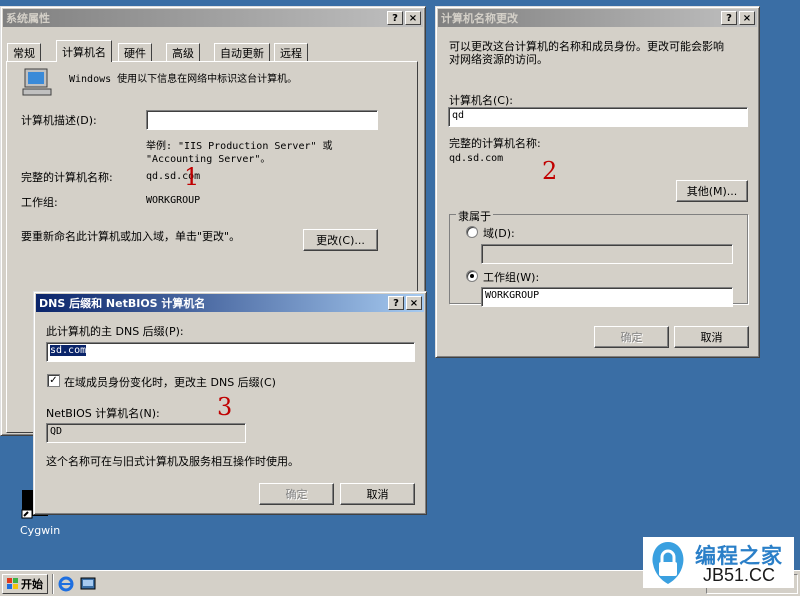 The height and width of the screenshot is (596, 800). Describe the element at coordinates (135, 52) in the screenshot. I see `tab-hardware: 硬件` at that location.